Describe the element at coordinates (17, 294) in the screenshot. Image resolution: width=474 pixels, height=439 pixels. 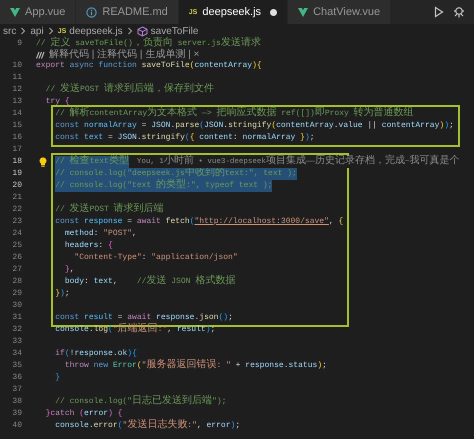
I see `line-number: 29` at that location.